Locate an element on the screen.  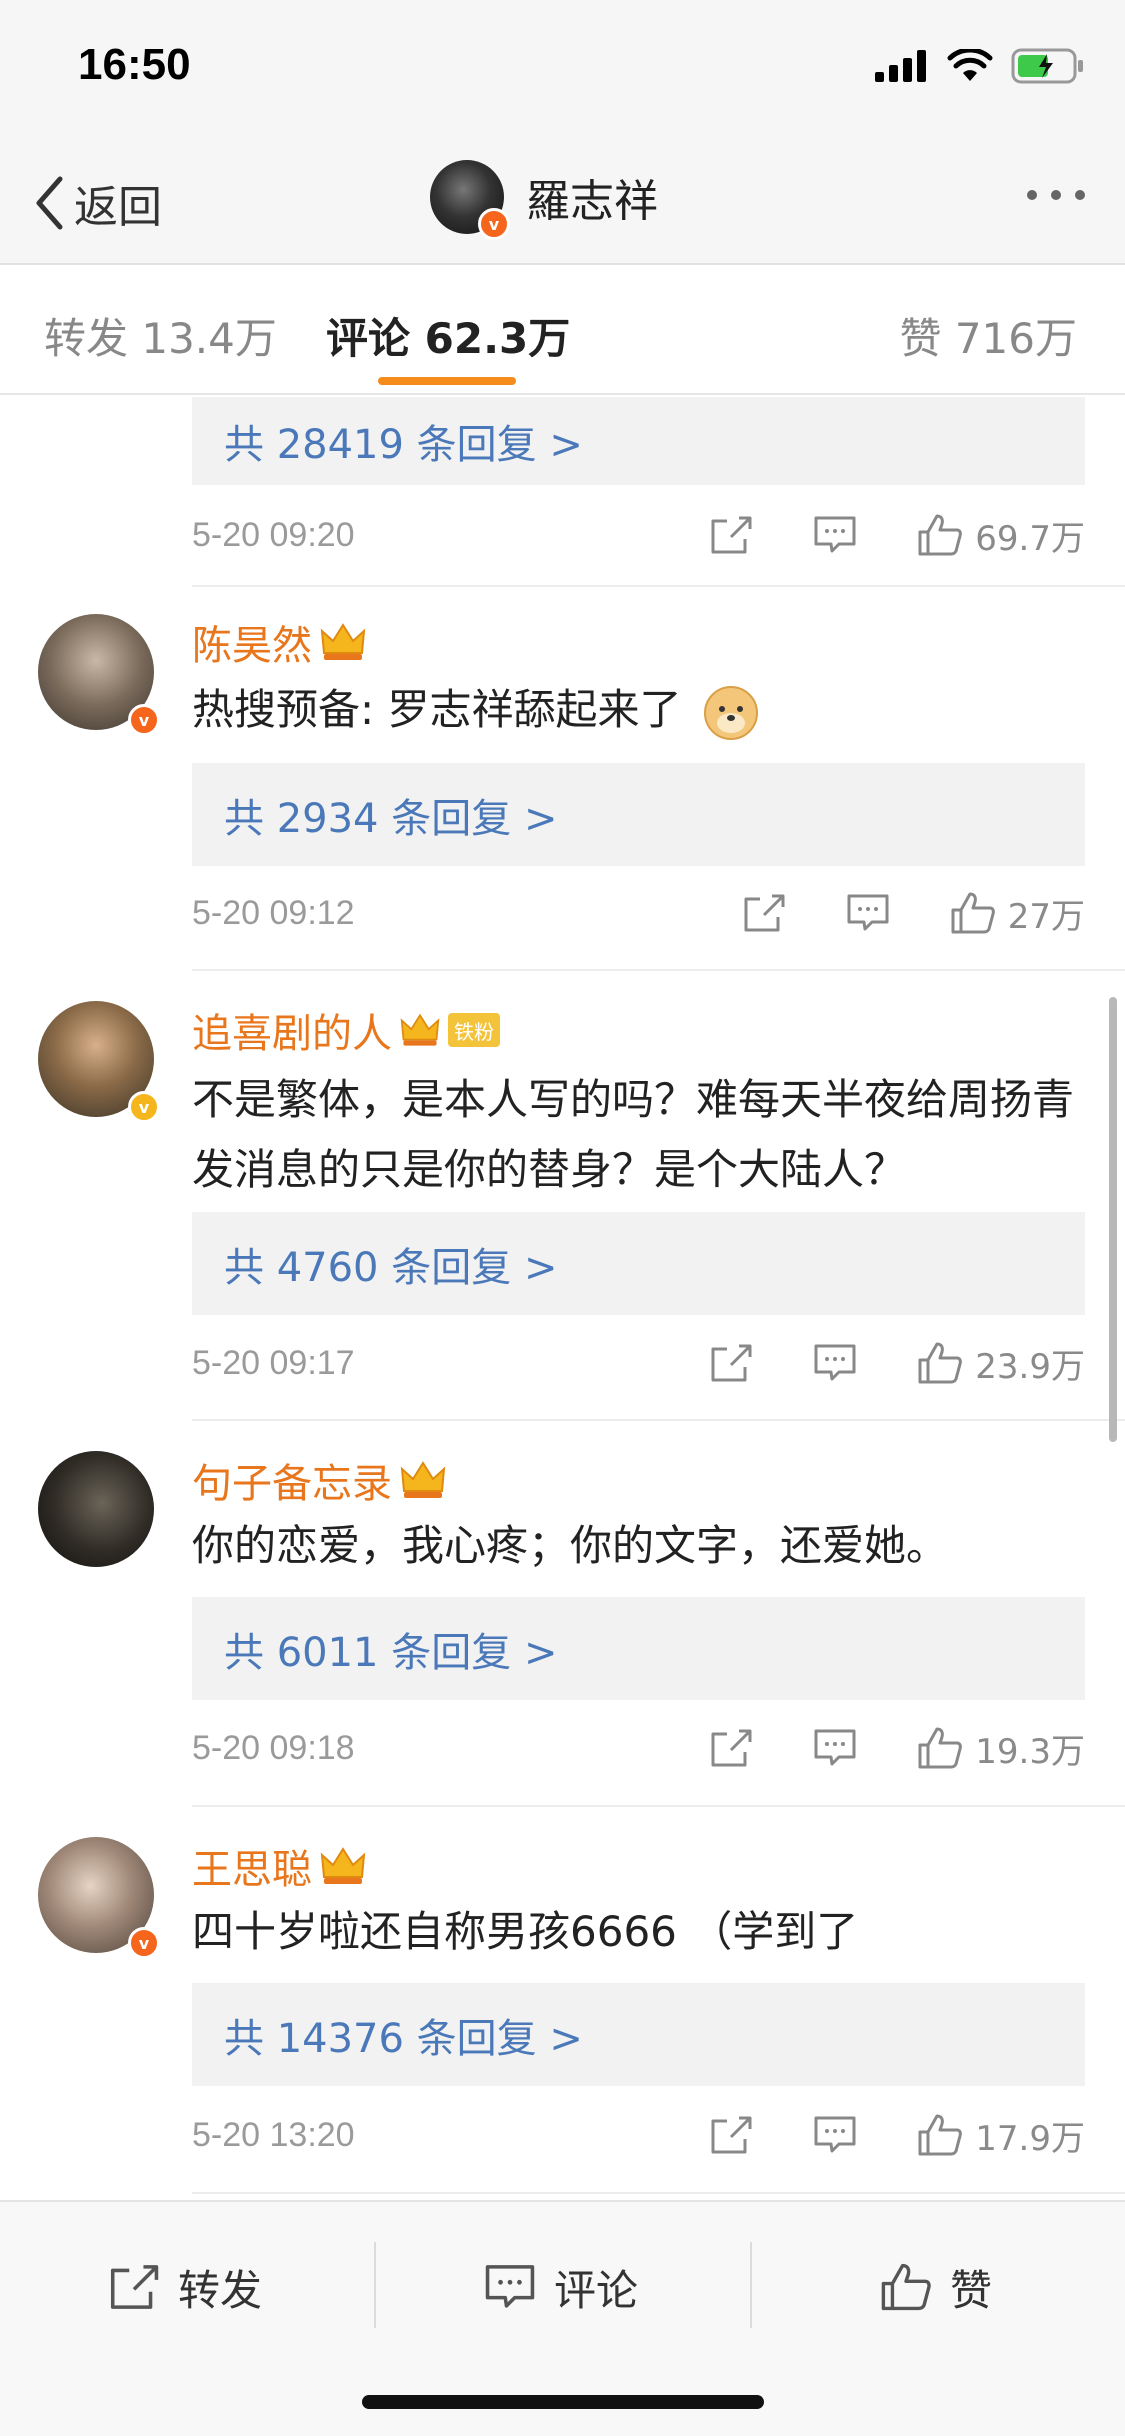
tab-like: 赞 716万 is located at coordinates (988, 335).